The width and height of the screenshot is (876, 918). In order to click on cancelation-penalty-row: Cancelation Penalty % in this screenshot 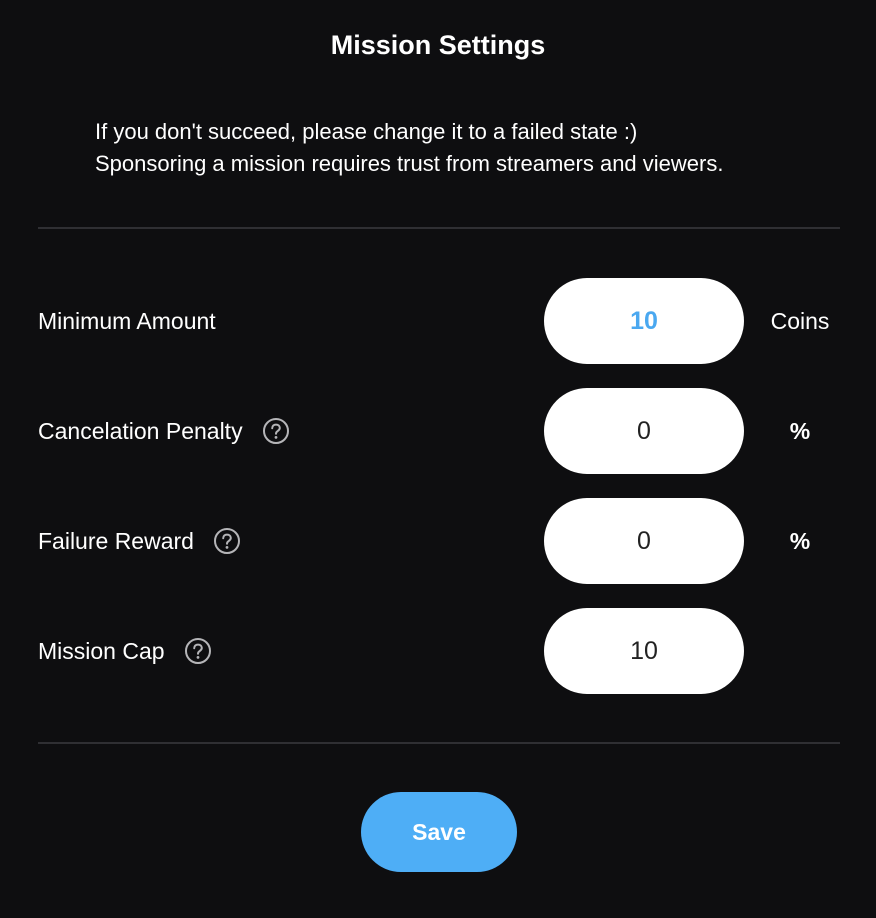, I will do `click(438, 431)`.